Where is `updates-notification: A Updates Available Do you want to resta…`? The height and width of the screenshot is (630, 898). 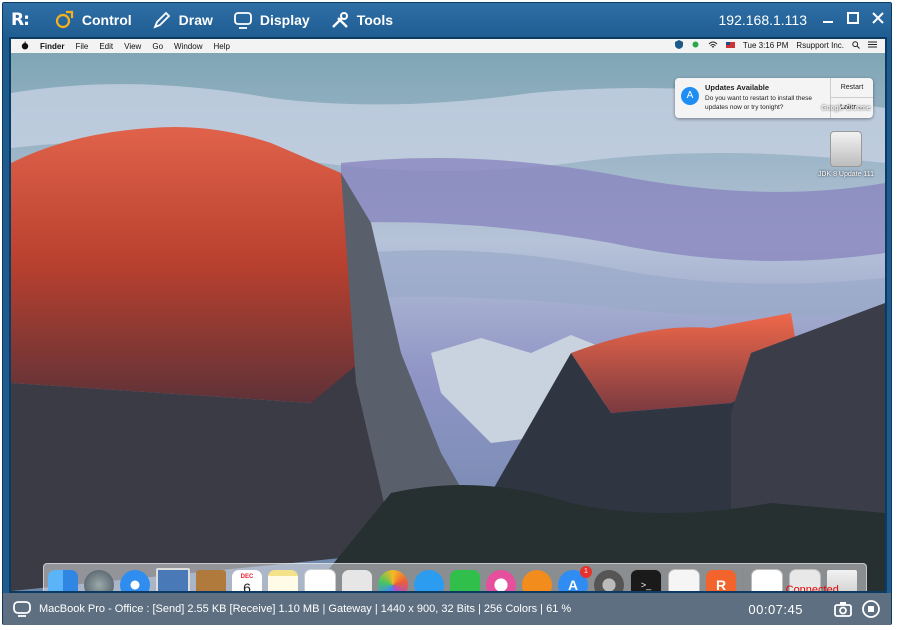
updates-notification: A Updates Available Do you want to resta… is located at coordinates (774, 98).